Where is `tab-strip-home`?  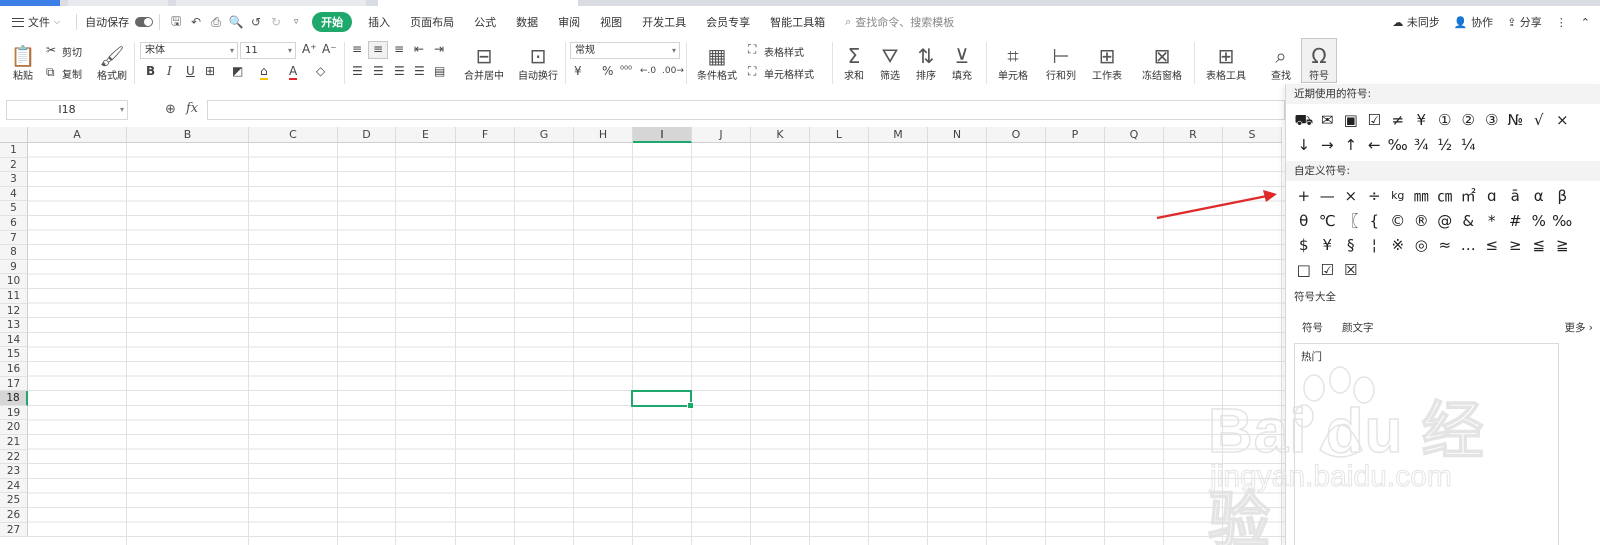 tab-strip-home is located at coordinates (30, 3).